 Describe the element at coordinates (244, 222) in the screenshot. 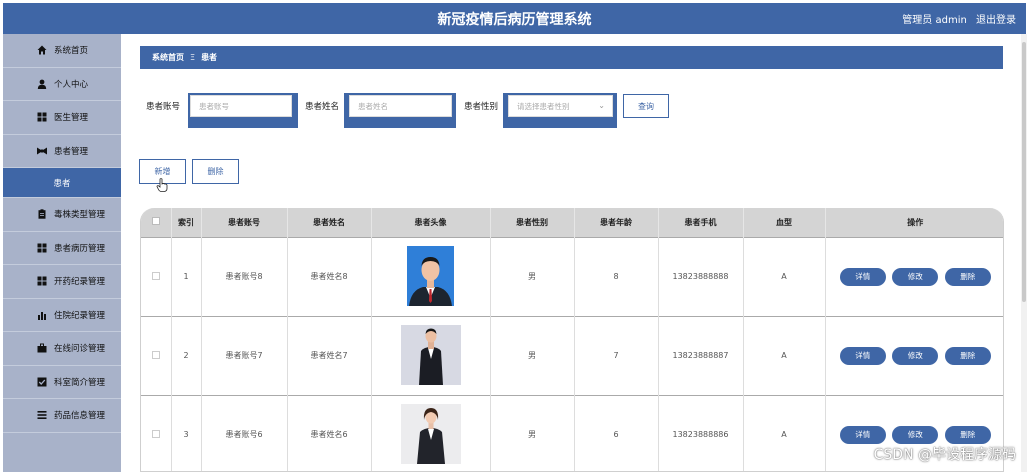

I see `header-account: 患者账号` at that location.